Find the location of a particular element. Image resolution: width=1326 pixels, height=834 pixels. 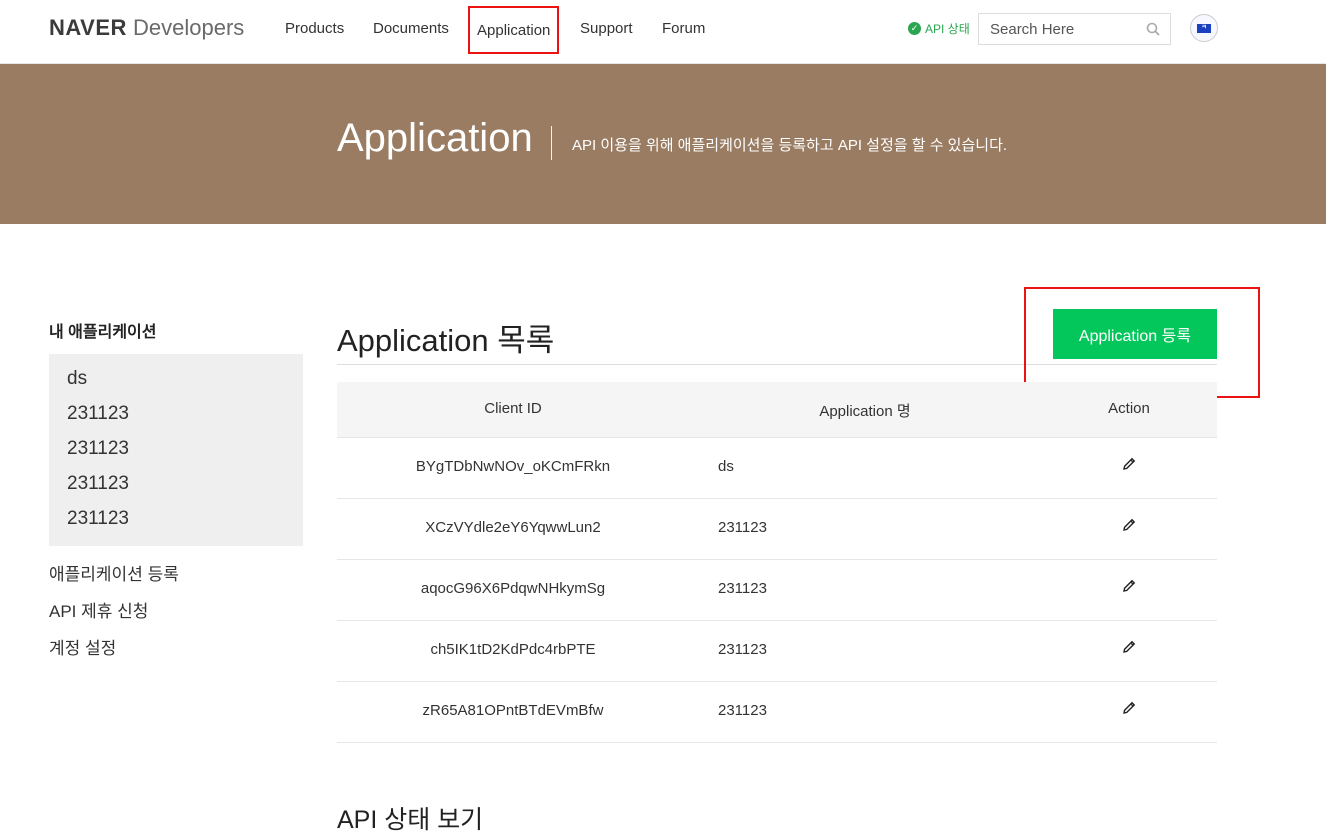

sidebar-link-register-app: 애플리케이션 등록 is located at coordinates (114, 572).